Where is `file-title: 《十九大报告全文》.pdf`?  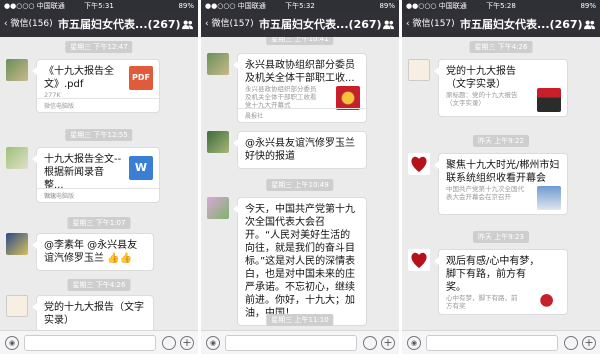 file-title: 《十九大报告全文》.pdf is located at coordinates (79, 78).